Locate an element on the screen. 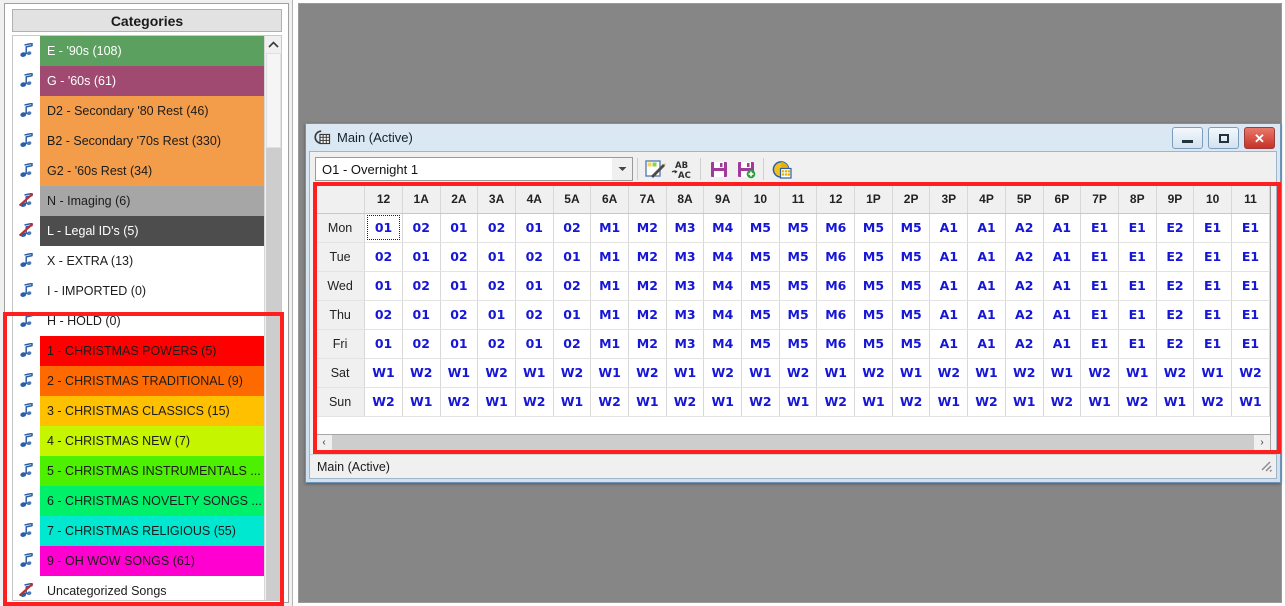  hour-column-header: 10 is located at coordinates (1212, 200).